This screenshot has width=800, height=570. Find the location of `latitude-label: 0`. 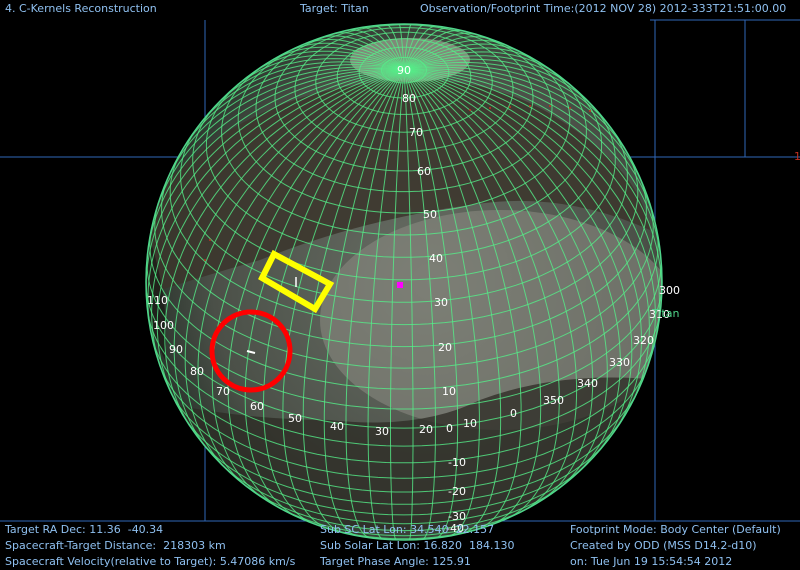

latitude-label: 0 is located at coordinates (449, 428).